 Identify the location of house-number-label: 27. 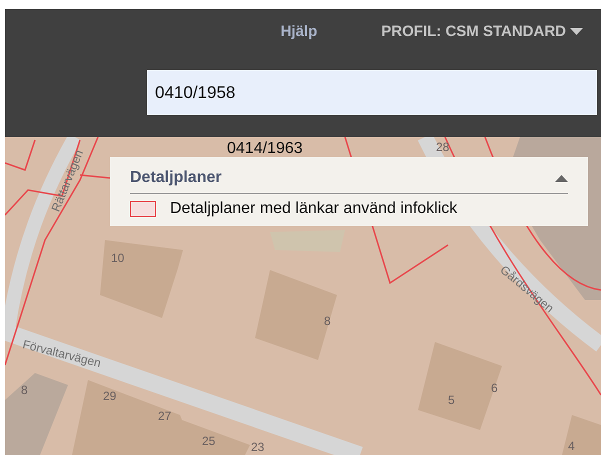
(165, 416).